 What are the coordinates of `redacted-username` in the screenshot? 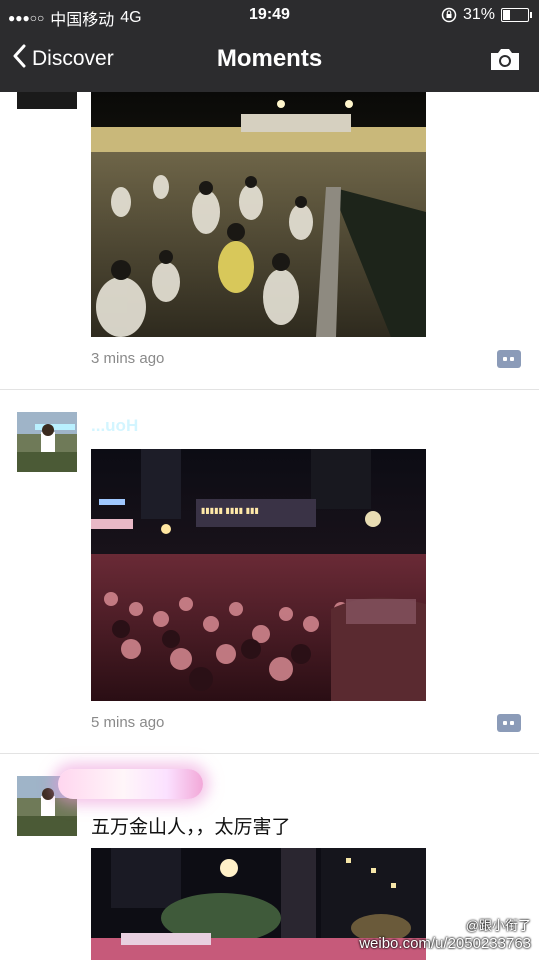 It's located at (130, 784).